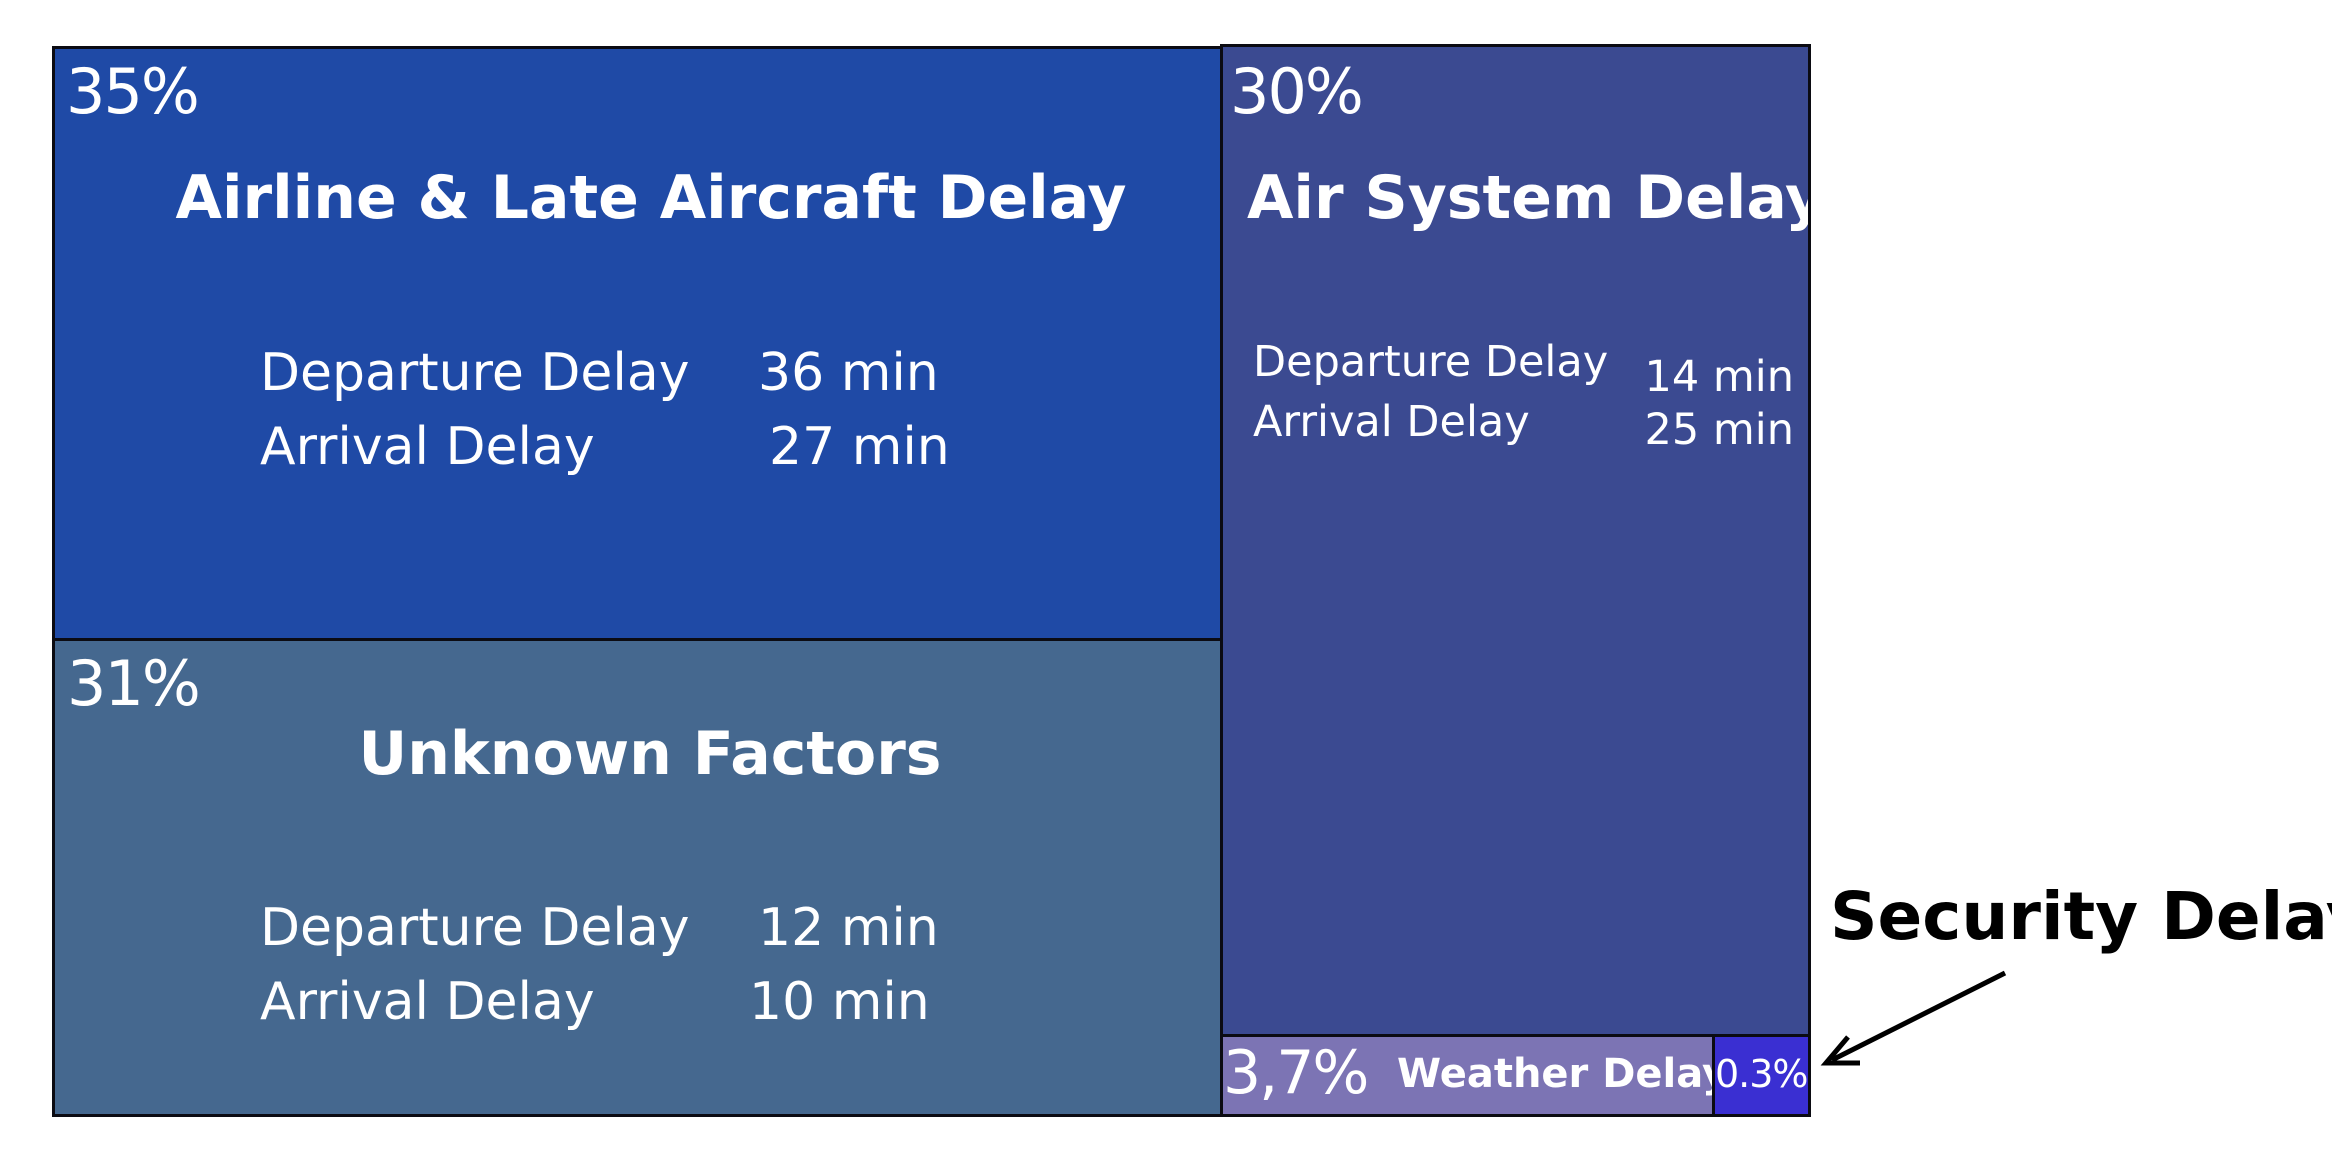  Describe the element at coordinates (1913, 1018) in the screenshot. I see `annotation-arrow-icon` at that location.